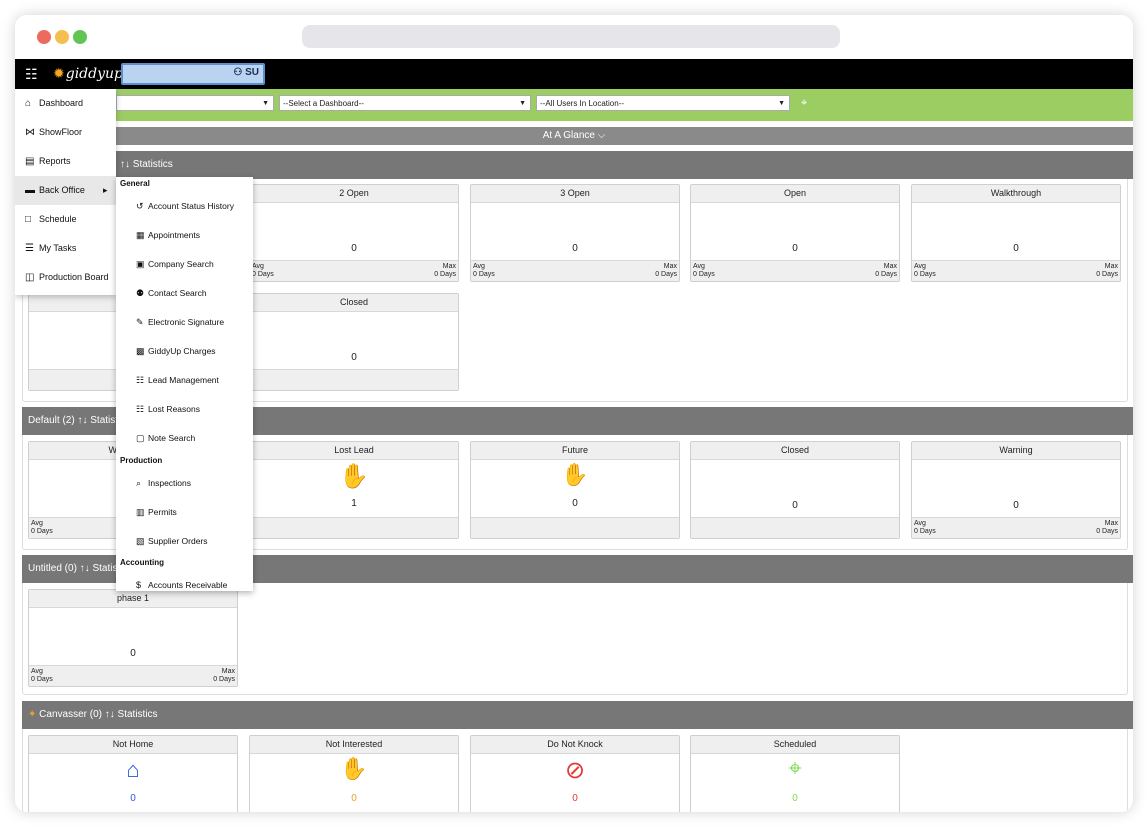 The image size is (1148, 834). Describe the element at coordinates (575, 233) in the screenshot. I see `status-card: 3 Open 0 Avg 0 Days Max 0 Days` at that location.